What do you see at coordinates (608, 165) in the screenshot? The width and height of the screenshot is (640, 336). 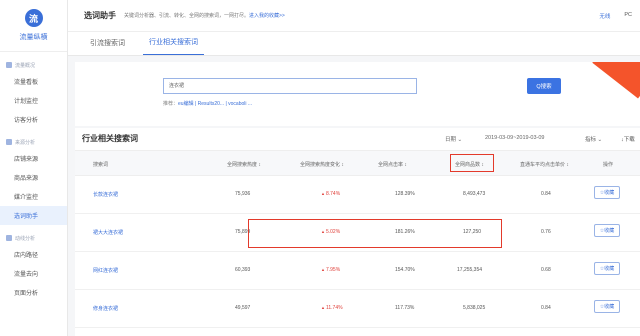 I see `header-operation: 操作` at bounding box center [608, 165].